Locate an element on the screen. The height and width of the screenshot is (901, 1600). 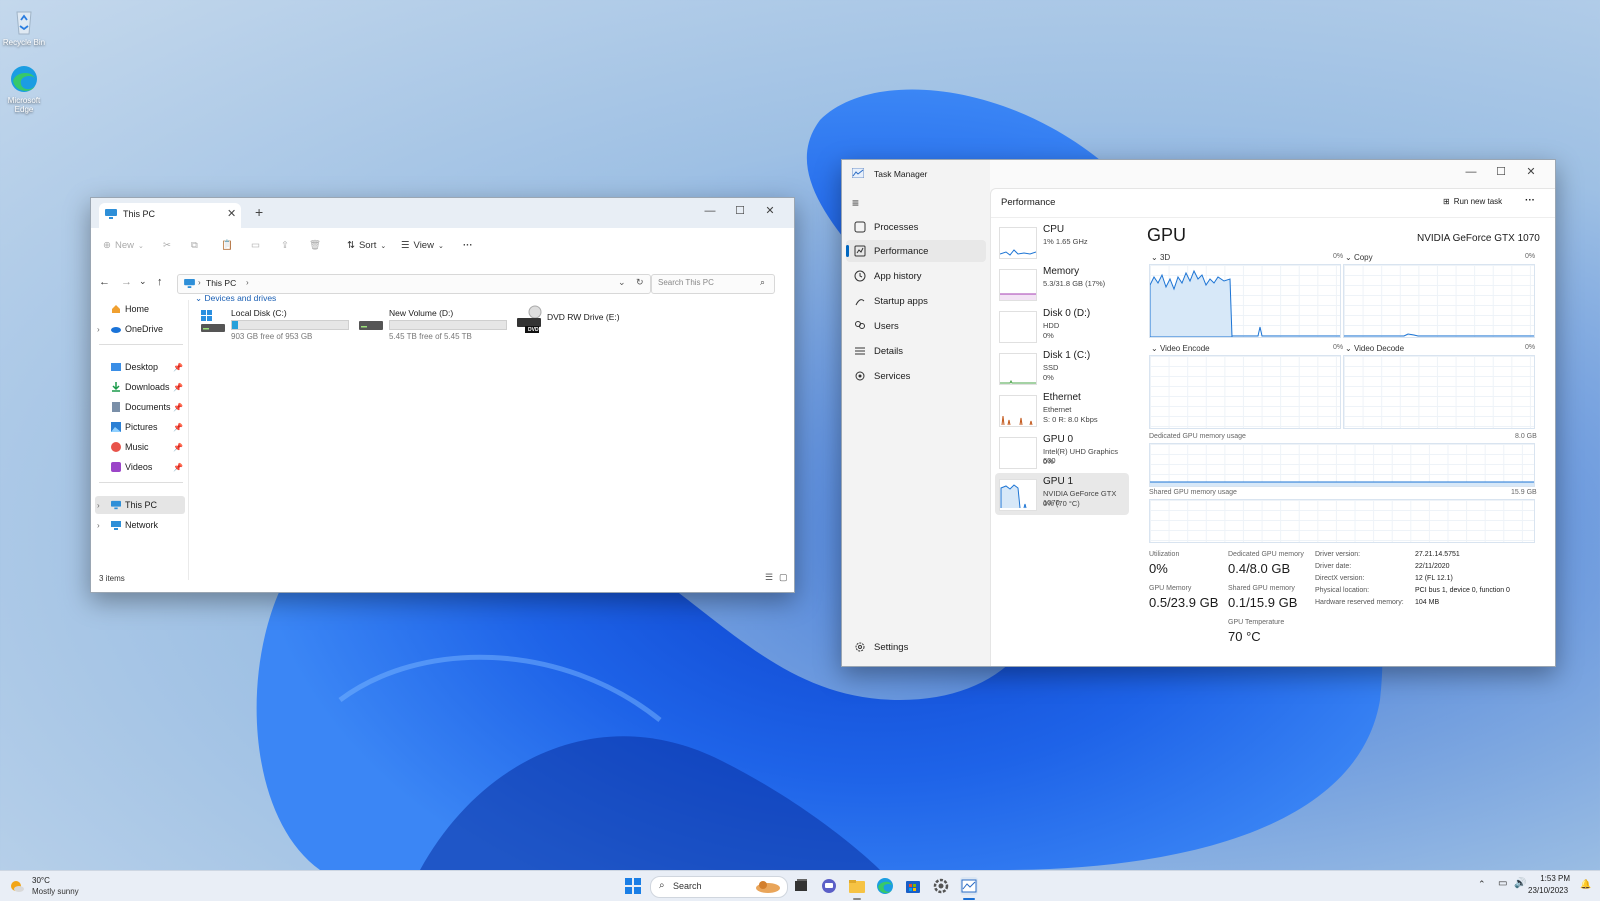
nav-app-history: App history is located at coordinates (916, 276).